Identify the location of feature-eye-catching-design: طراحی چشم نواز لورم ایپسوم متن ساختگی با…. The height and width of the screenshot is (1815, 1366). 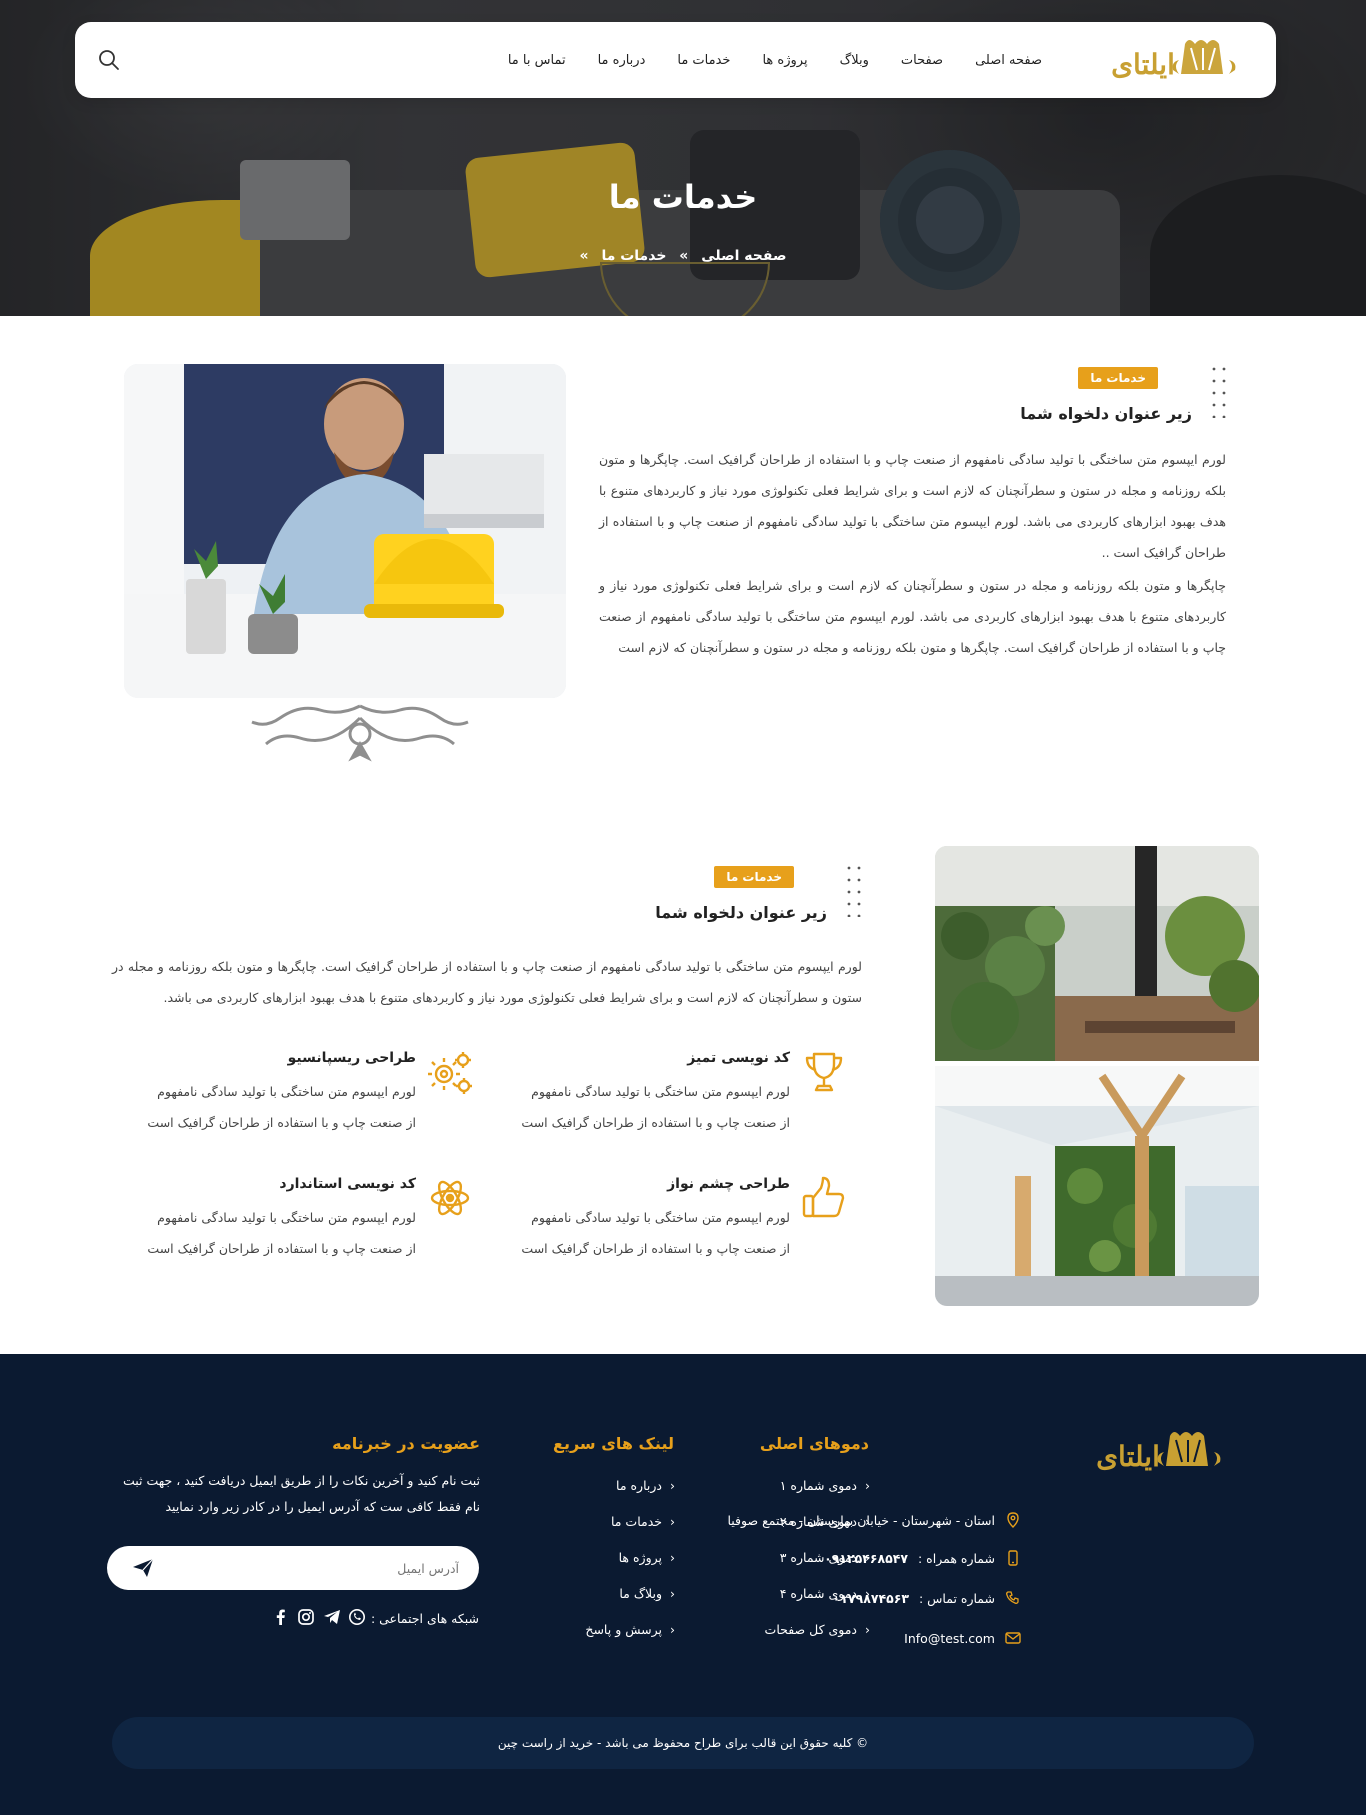
(683, 1219).